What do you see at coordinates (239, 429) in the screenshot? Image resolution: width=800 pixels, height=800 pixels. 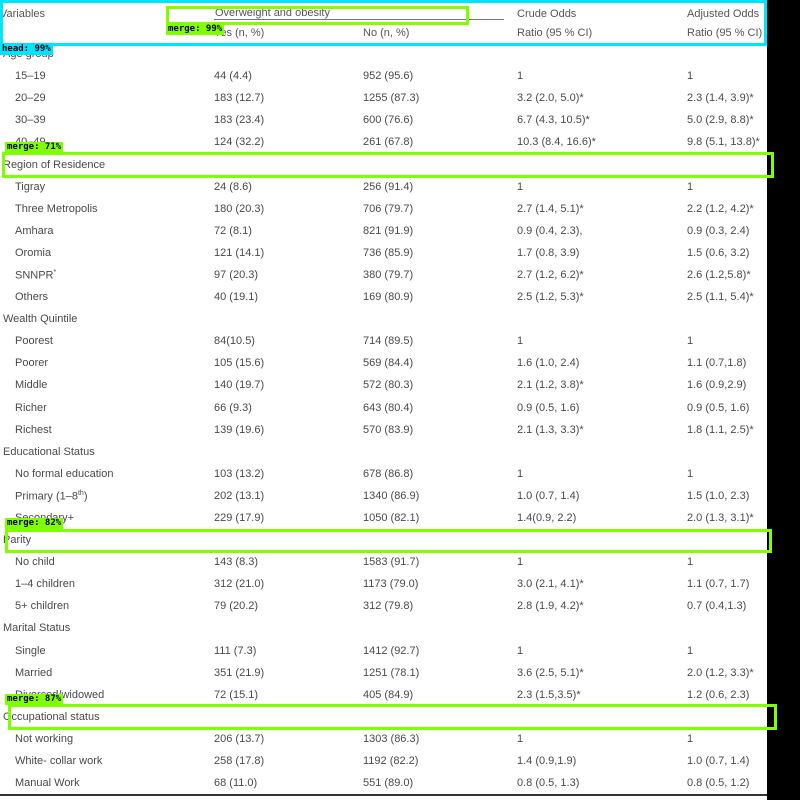 I see `cell-yes: 139 (19.6)` at bounding box center [239, 429].